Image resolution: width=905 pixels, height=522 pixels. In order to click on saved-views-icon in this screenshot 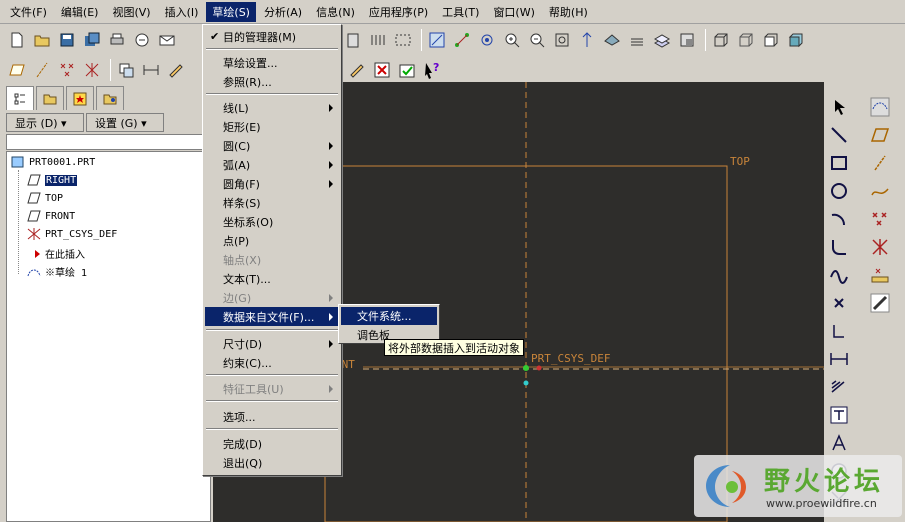, I will do `click(612, 40)`.